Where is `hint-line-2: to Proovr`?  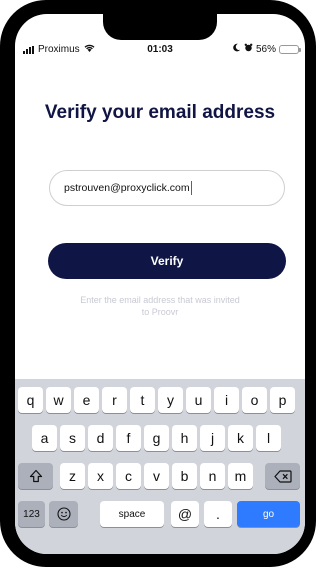
hint-line-2: to Proovr is located at coordinates (160, 312).